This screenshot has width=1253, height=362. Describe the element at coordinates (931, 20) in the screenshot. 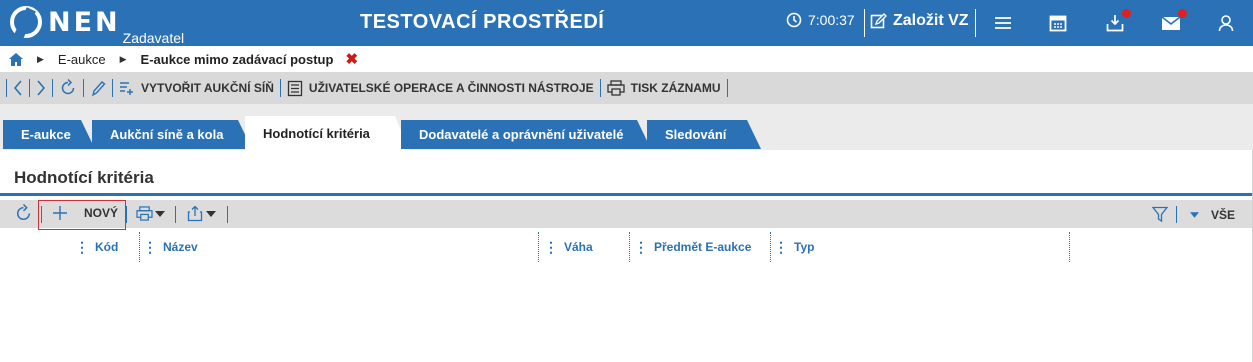

I see `create-contract-label: Založit VZ` at that location.